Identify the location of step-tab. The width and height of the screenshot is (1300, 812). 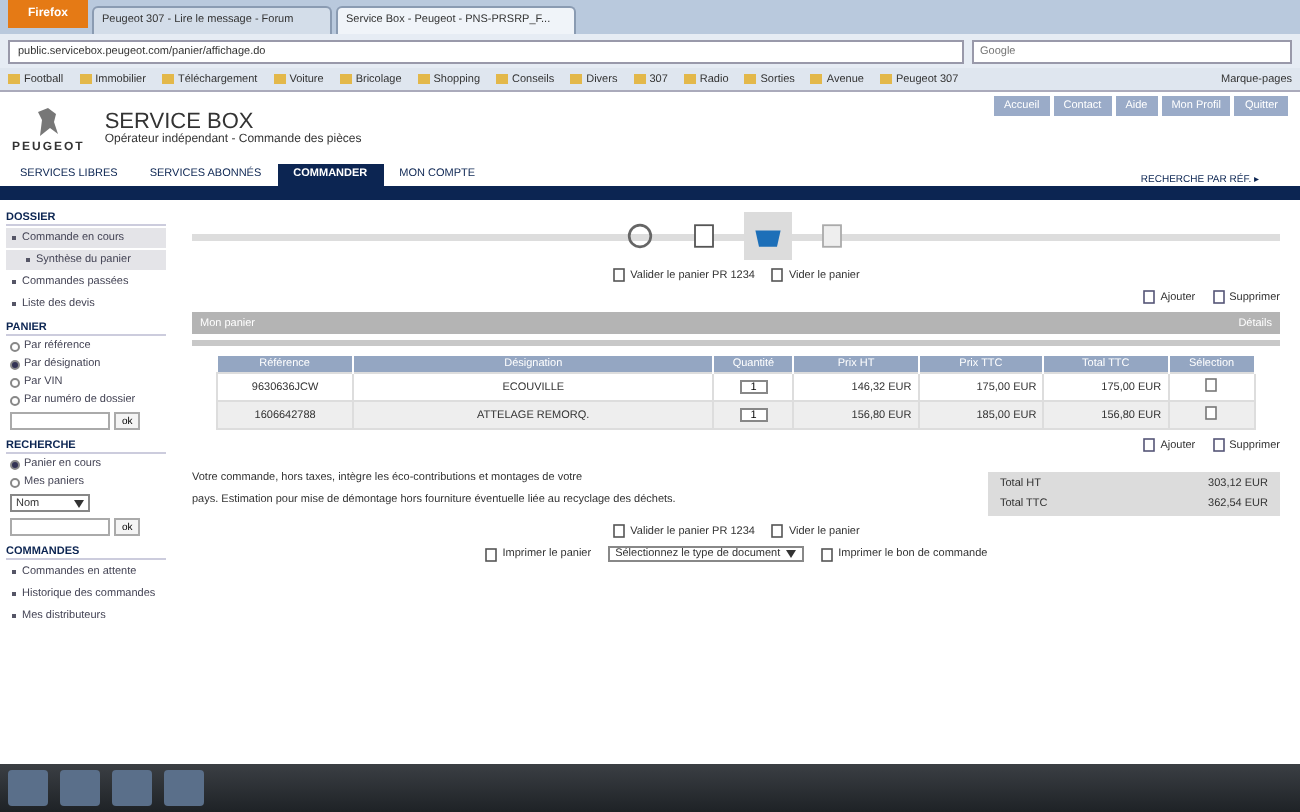
(768, 236).